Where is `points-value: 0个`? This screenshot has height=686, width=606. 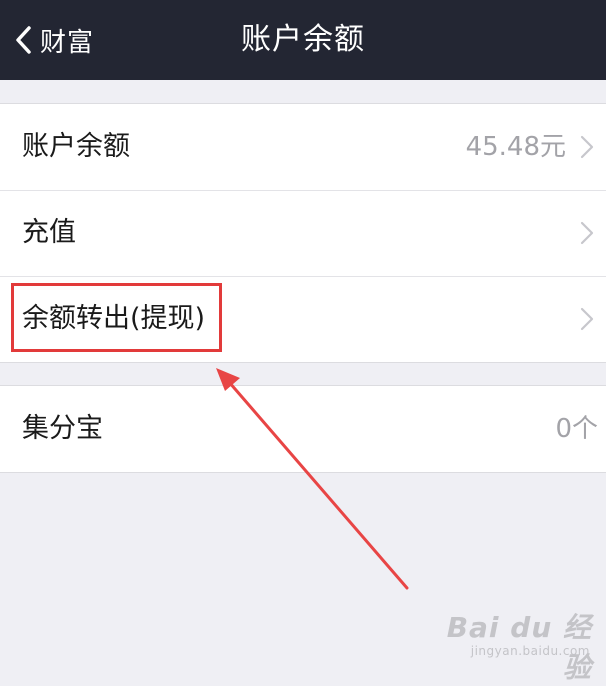 points-value: 0个 is located at coordinates (576, 429).